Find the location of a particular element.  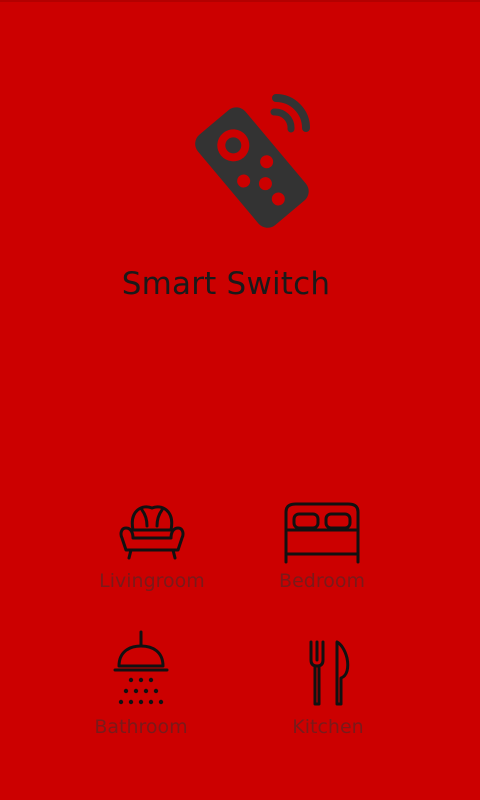

room-label-livingroom: Livingroom is located at coordinates (152, 581).